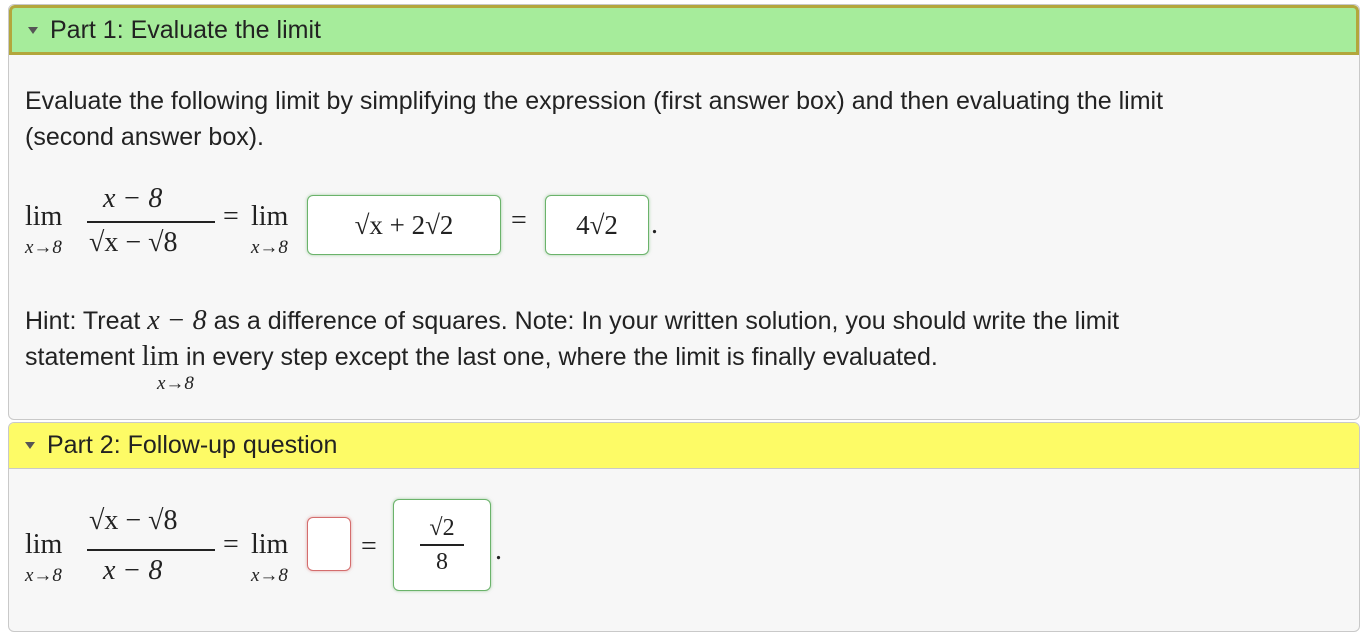  What do you see at coordinates (269, 575) in the screenshot?
I see `lim-subscript-p2b: x→8` at bounding box center [269, 575].